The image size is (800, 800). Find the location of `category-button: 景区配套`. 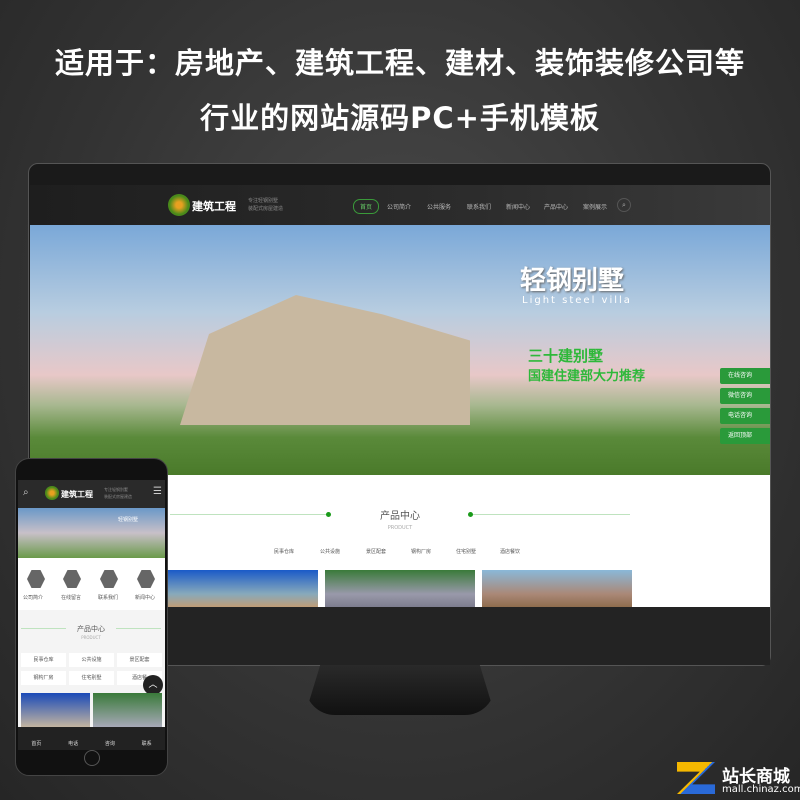

category-button: 景区配套 is located at coordinates (139, 660).